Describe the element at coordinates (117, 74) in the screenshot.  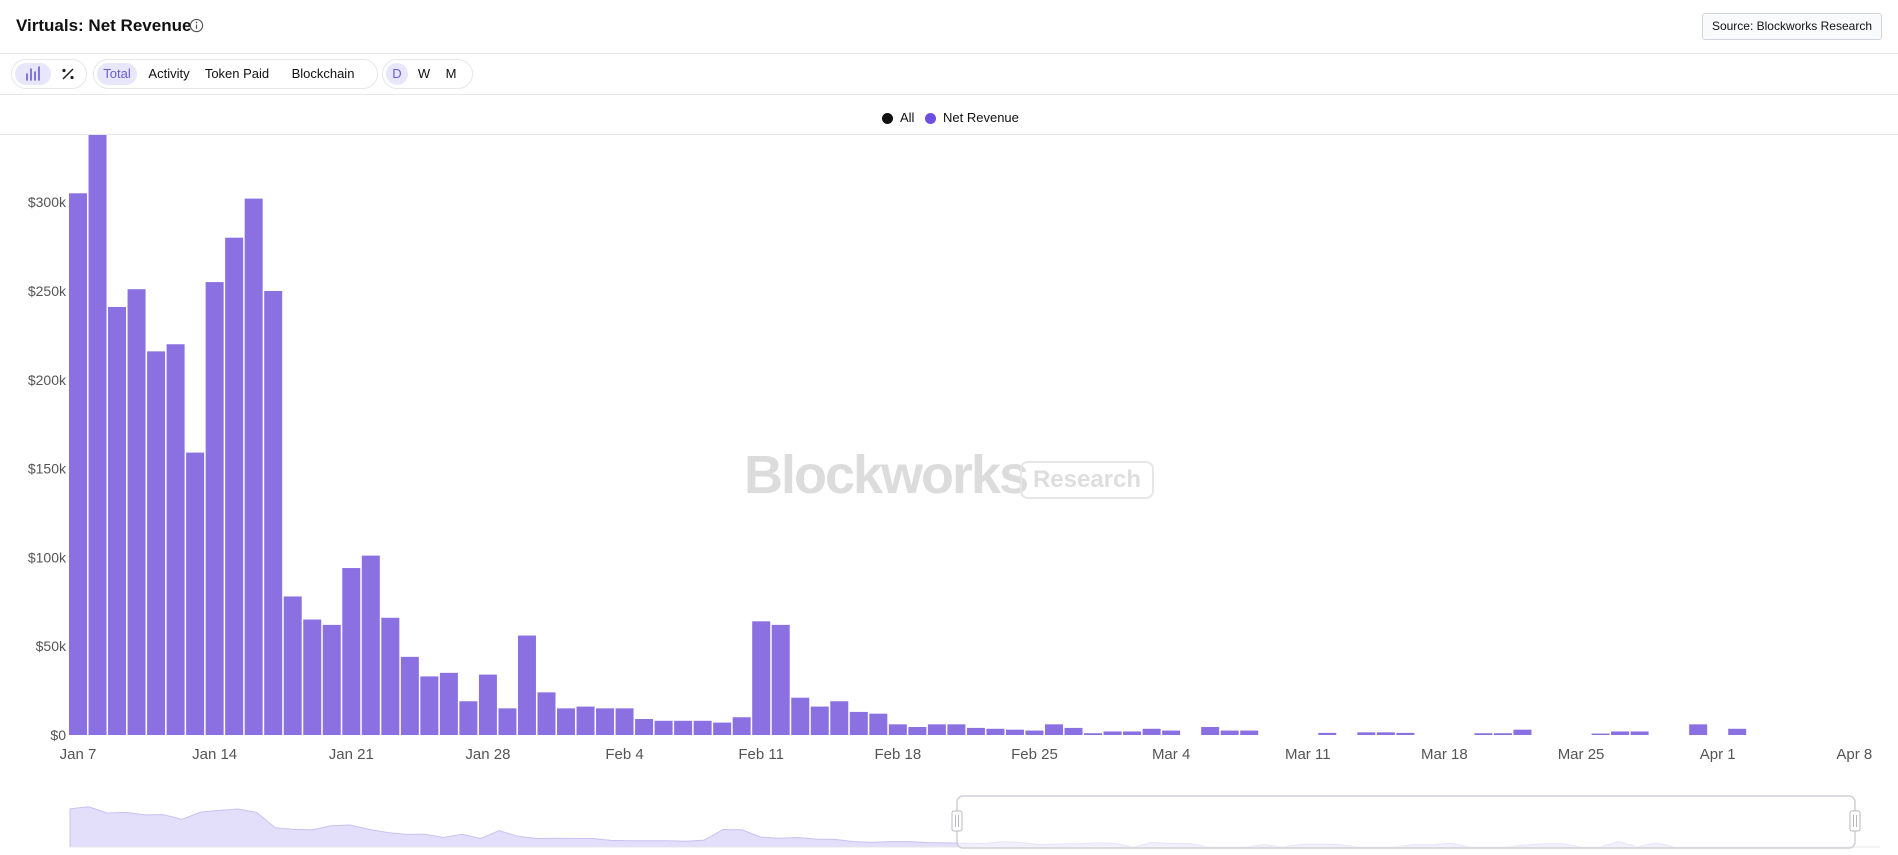
I see `tab-total: Total` at that location.